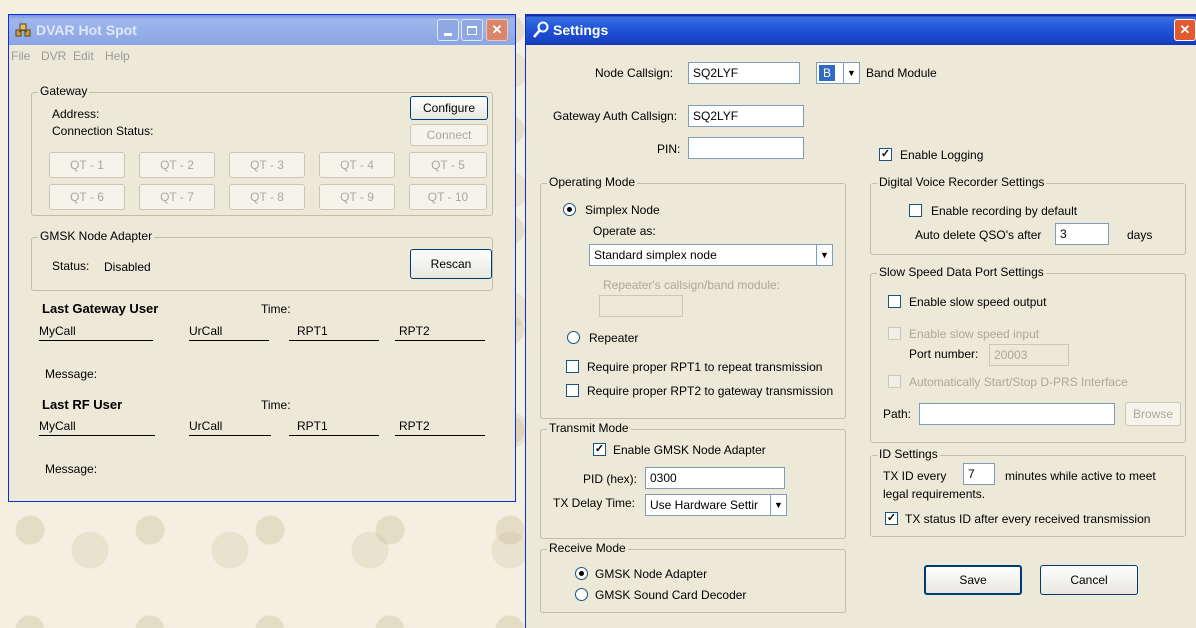  I want to click on menu-edit: Edit, so click(83, 56).